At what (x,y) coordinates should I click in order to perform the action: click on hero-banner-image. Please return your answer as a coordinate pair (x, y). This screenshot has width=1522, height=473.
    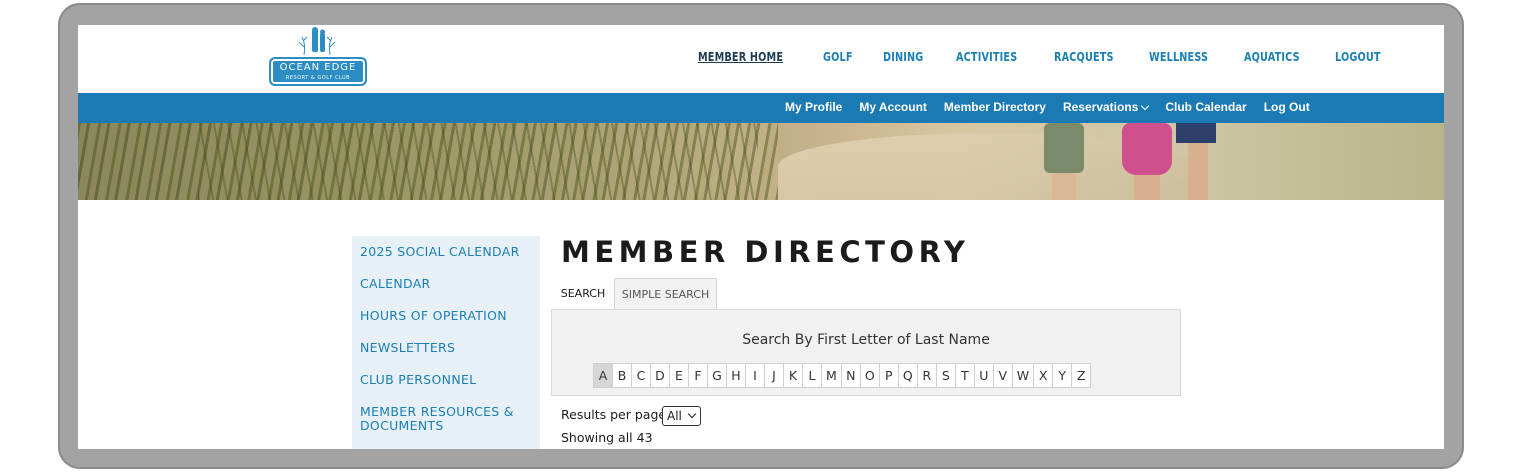
    Looking at the image, I should click on (761, 161).